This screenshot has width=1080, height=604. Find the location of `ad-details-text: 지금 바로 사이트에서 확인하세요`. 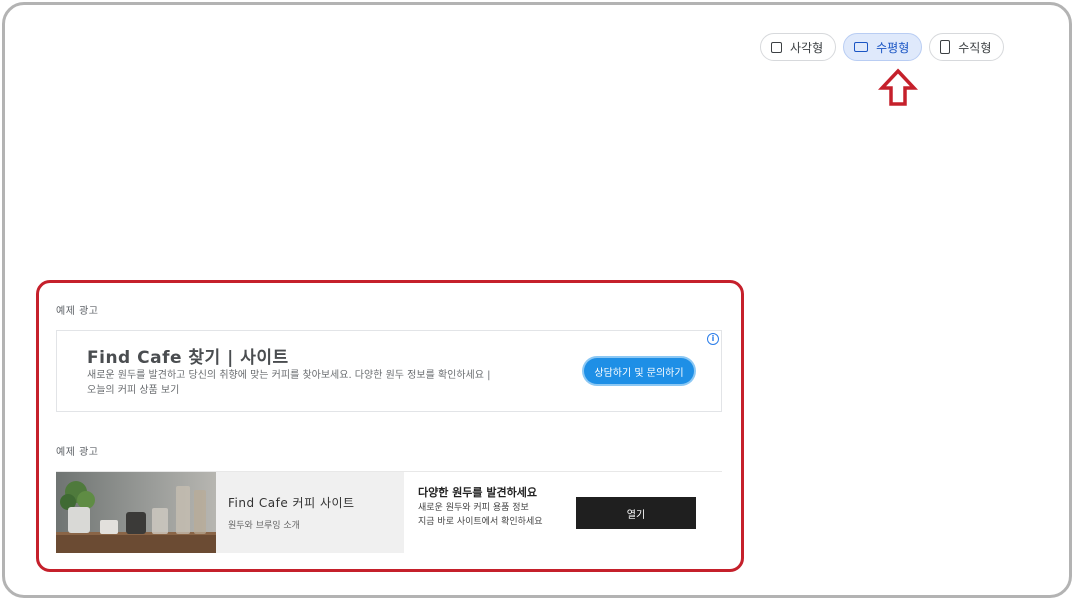

ad-details-text: 지금 바로 사이트에서 확인하세요 is located at coordinates (480, 522).